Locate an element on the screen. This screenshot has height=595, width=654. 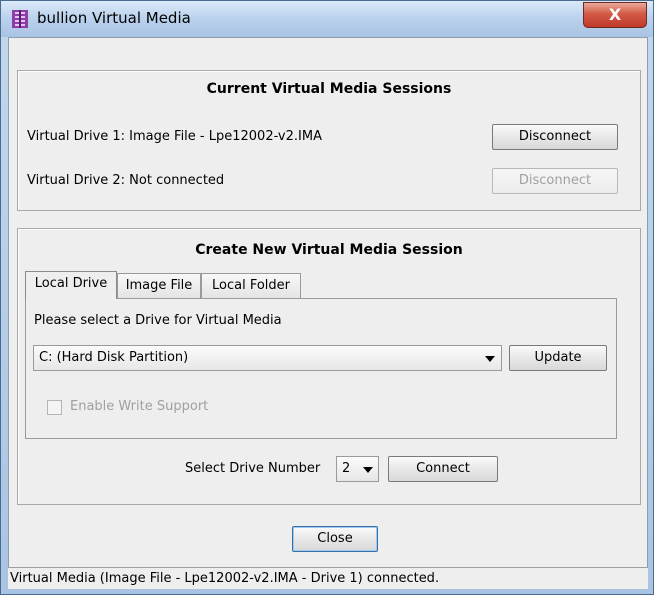
tab-image-file: Image File is located at coordinates (159, 286).